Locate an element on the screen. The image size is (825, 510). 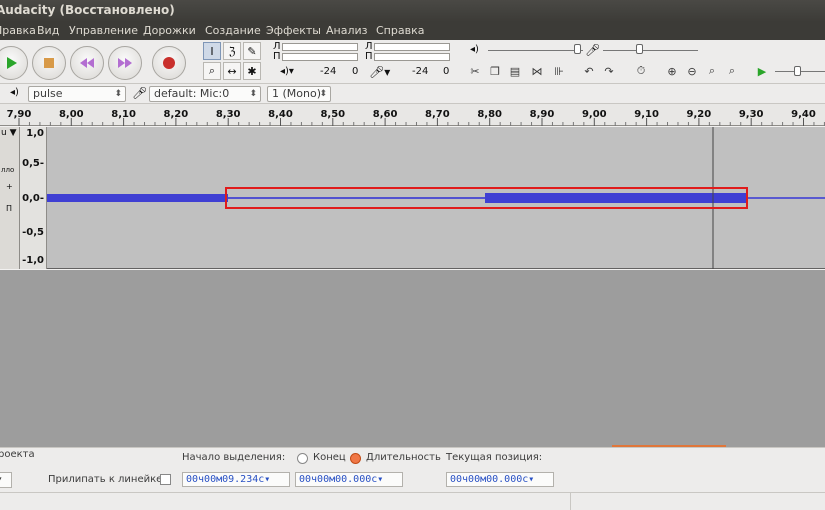
menu-view: Вид is located at coordinates (48, 30).